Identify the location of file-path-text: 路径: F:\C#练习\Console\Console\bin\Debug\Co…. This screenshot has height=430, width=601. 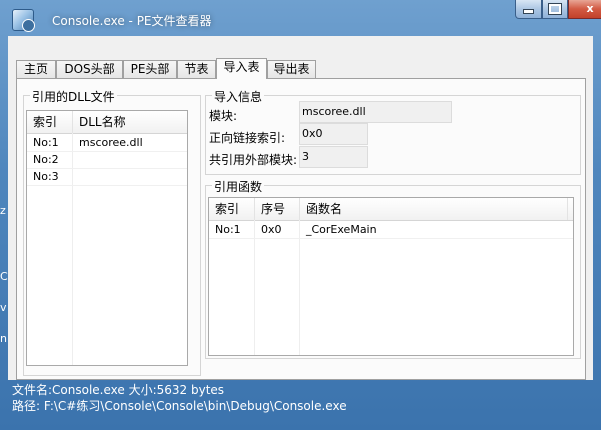
(179, 406).